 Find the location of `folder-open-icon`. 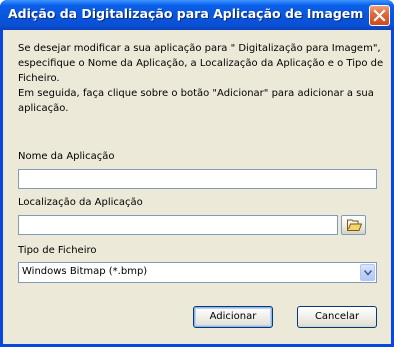

folder-open-icon is located at coordinates (354, 225).